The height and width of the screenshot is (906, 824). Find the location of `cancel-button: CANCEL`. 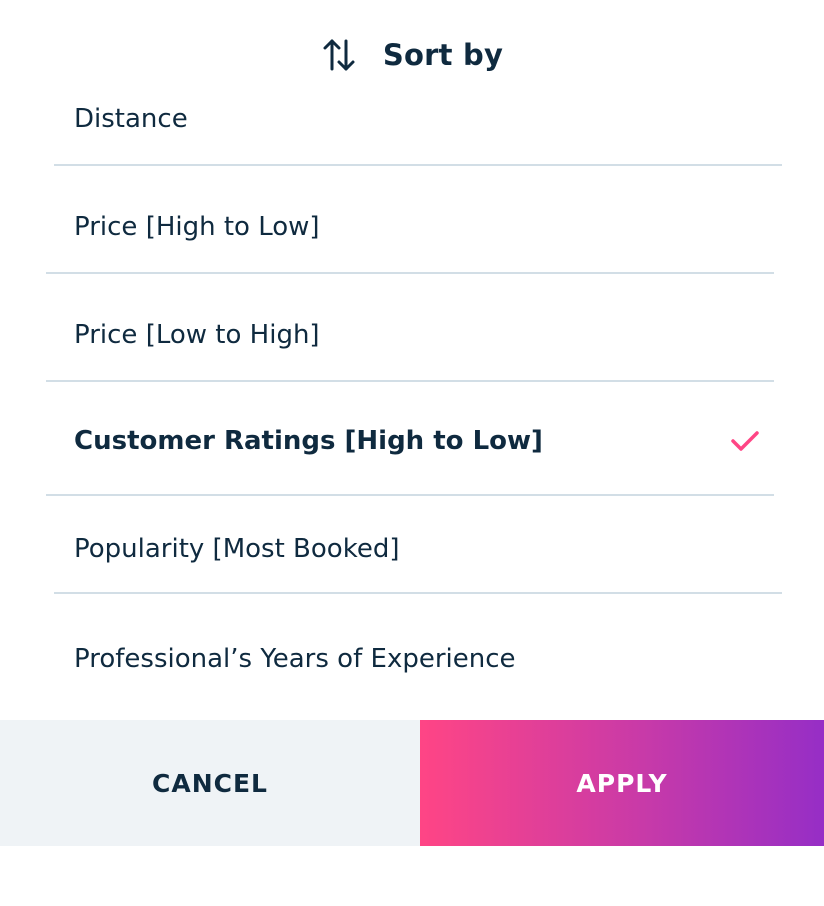

cancel-button: CANCEL is located at coordinates (210, 783).